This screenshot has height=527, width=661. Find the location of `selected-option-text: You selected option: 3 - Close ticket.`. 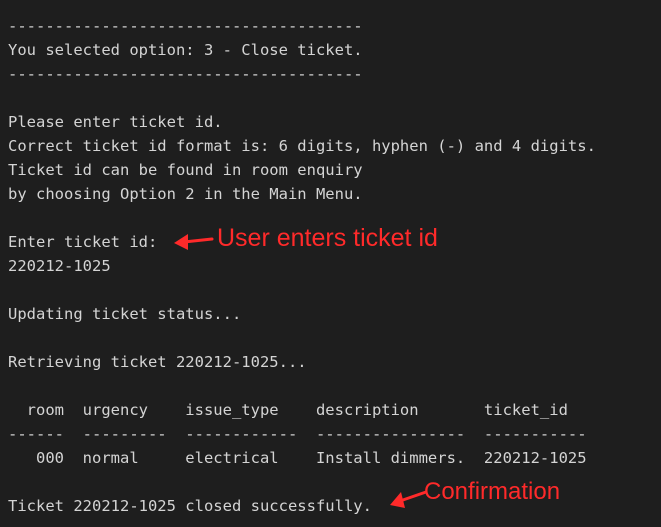

selected-option-text: You selected option: 3 - Close ticket. is located at coordinates (185, 50).